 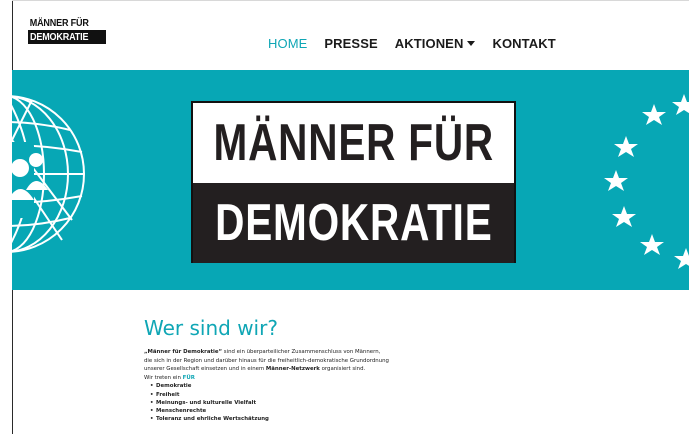 What do you see at coordinates (287, 43) in the screenshot?
I see `nav-item-home: HOME` at bounding box center [287, 43].